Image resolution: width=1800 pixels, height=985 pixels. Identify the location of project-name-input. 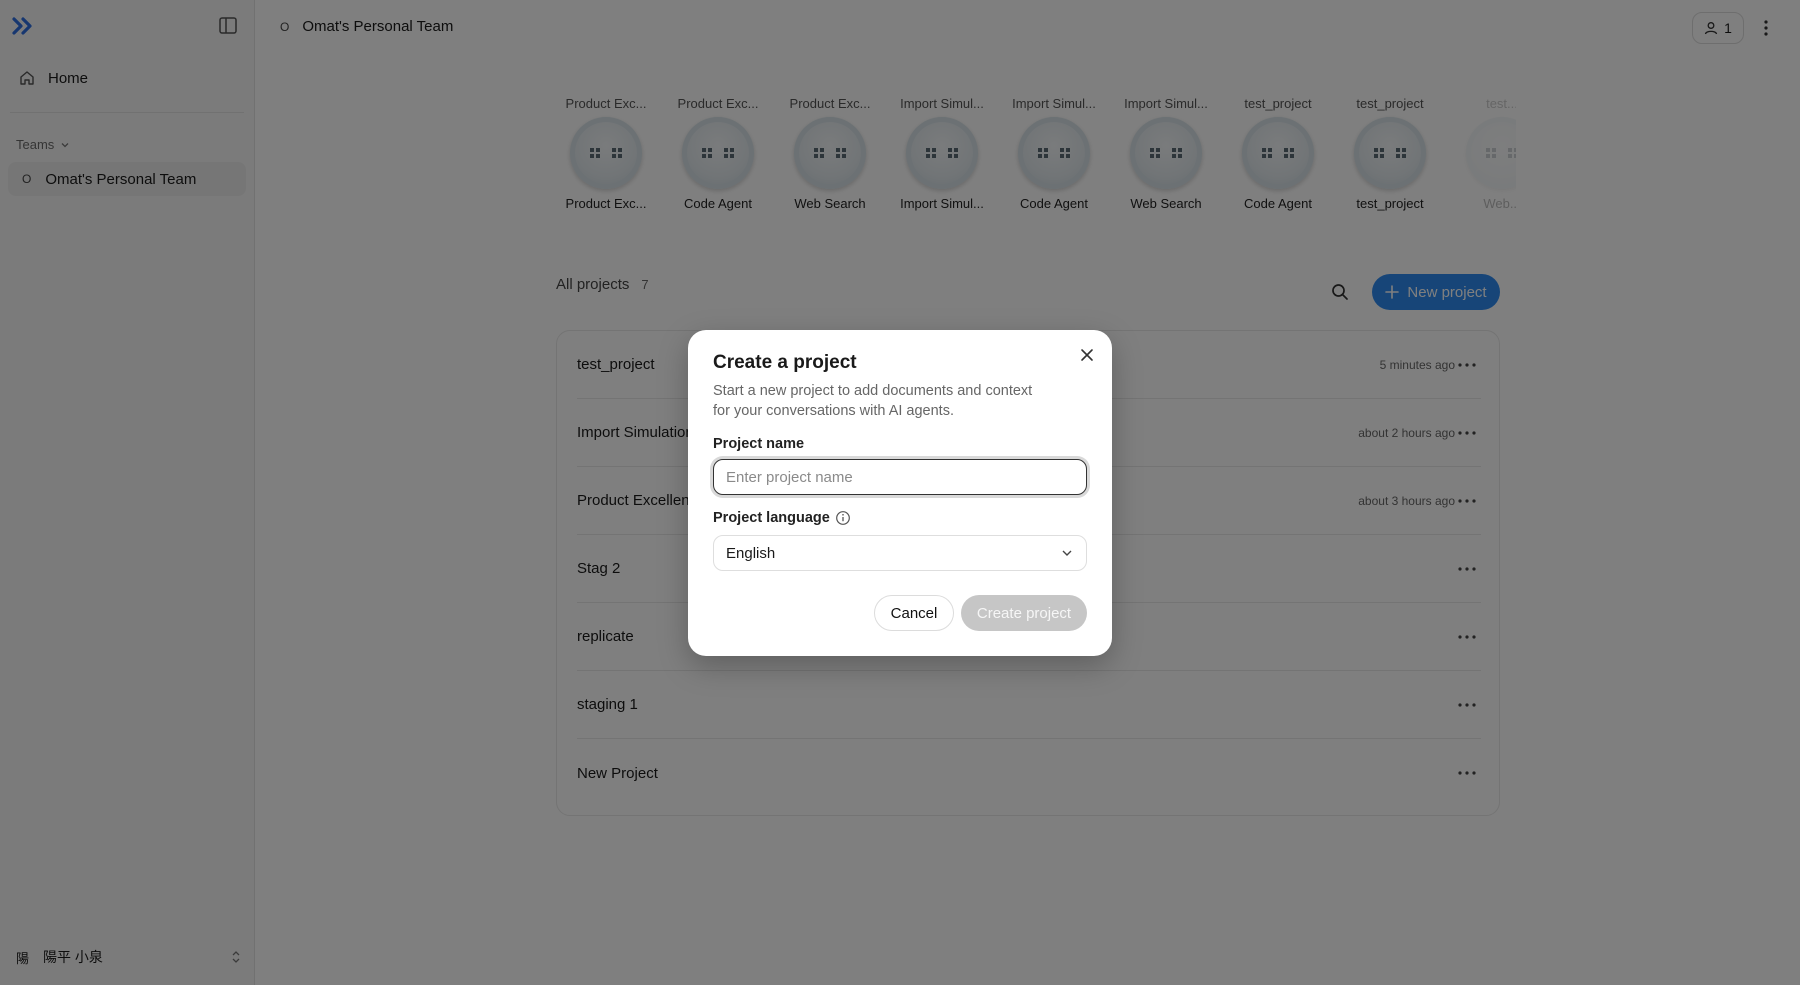
(900, 477).